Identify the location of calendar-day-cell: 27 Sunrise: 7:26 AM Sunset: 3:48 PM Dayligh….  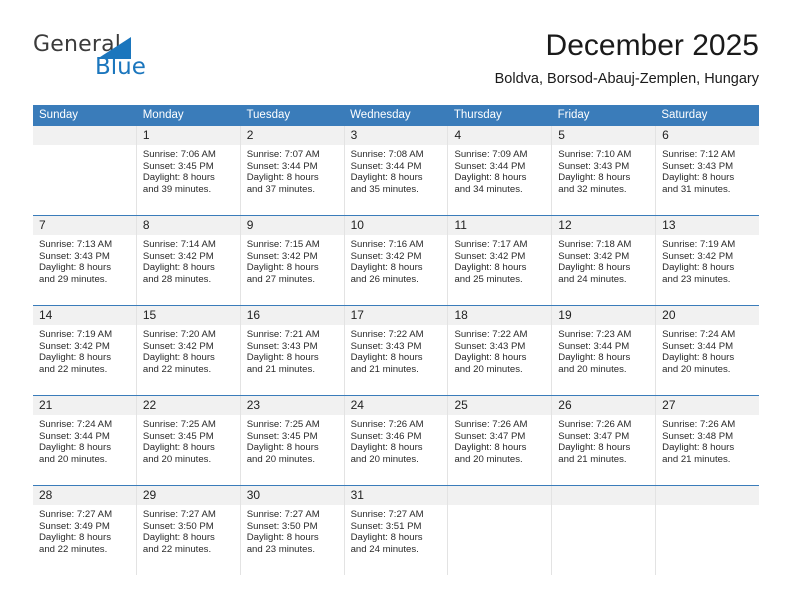
(707, 440).